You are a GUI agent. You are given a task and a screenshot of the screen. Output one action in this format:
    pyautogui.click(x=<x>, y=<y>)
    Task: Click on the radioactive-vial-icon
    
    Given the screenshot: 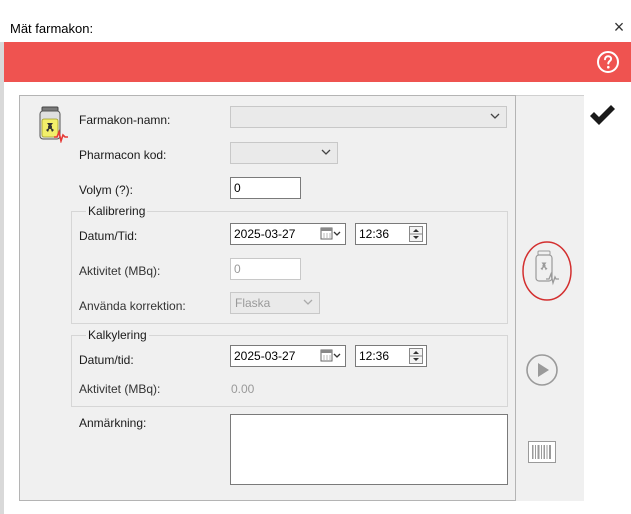 What is the action you would take?
    pyautogui.click(x=53, y=124)
    